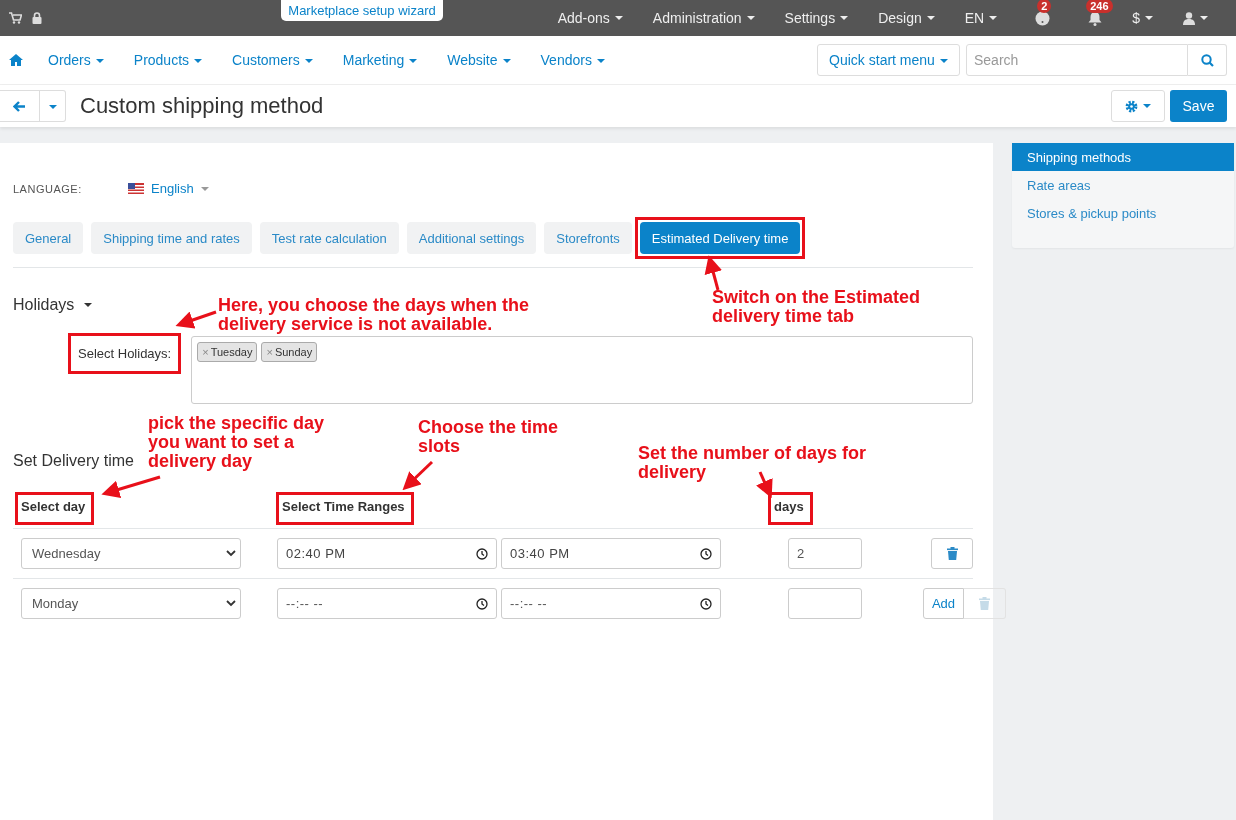  Describe the element at coordinates (73, 461) in the screenshot. I see `section-heading: Set Delivery time` at that location.